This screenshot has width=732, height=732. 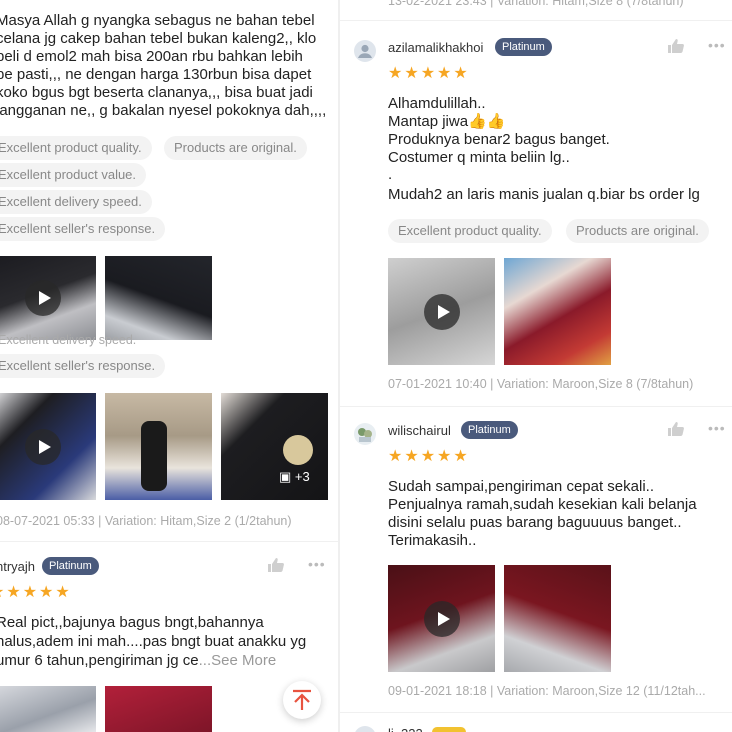 I want to click on scroll-top-button, so click(x=302, y=700).